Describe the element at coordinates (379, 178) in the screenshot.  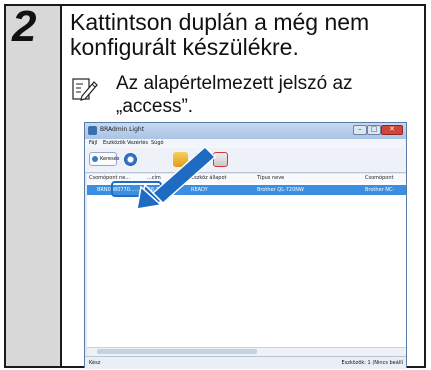
I see `column-node: Csomópont` at that location.